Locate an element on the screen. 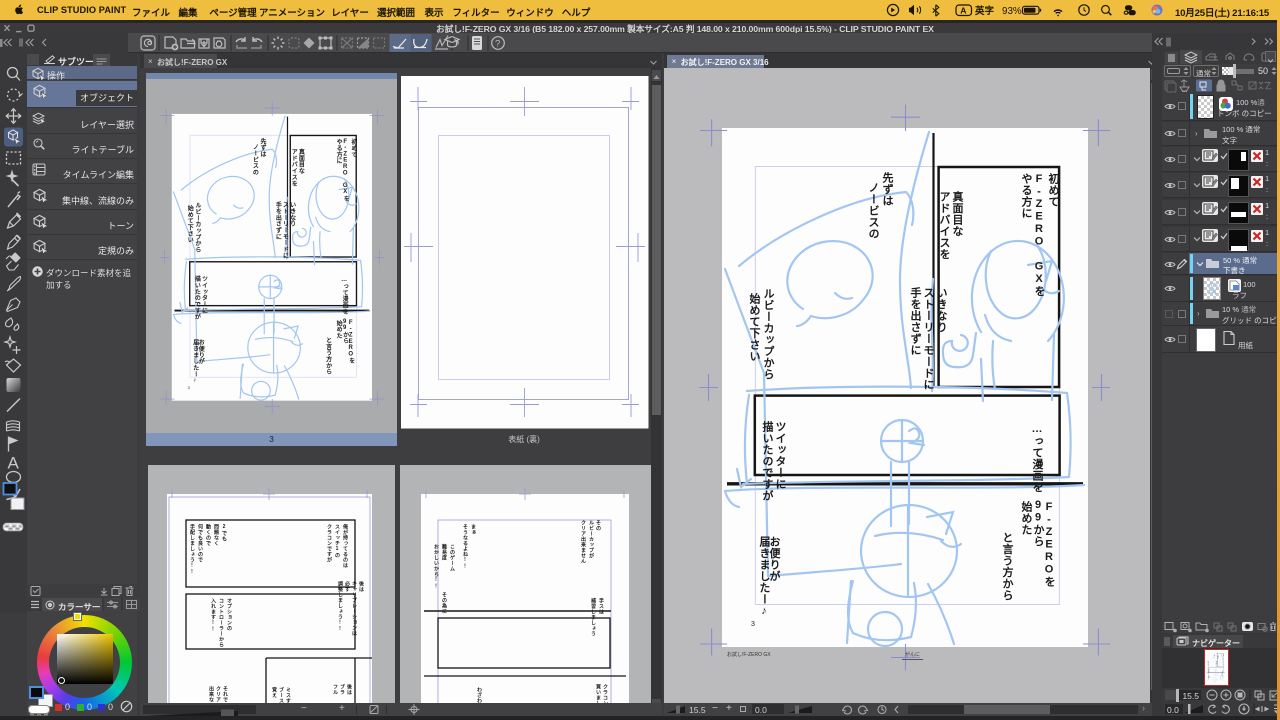  svg-text: 93% is located at coordinates (1012, 11).